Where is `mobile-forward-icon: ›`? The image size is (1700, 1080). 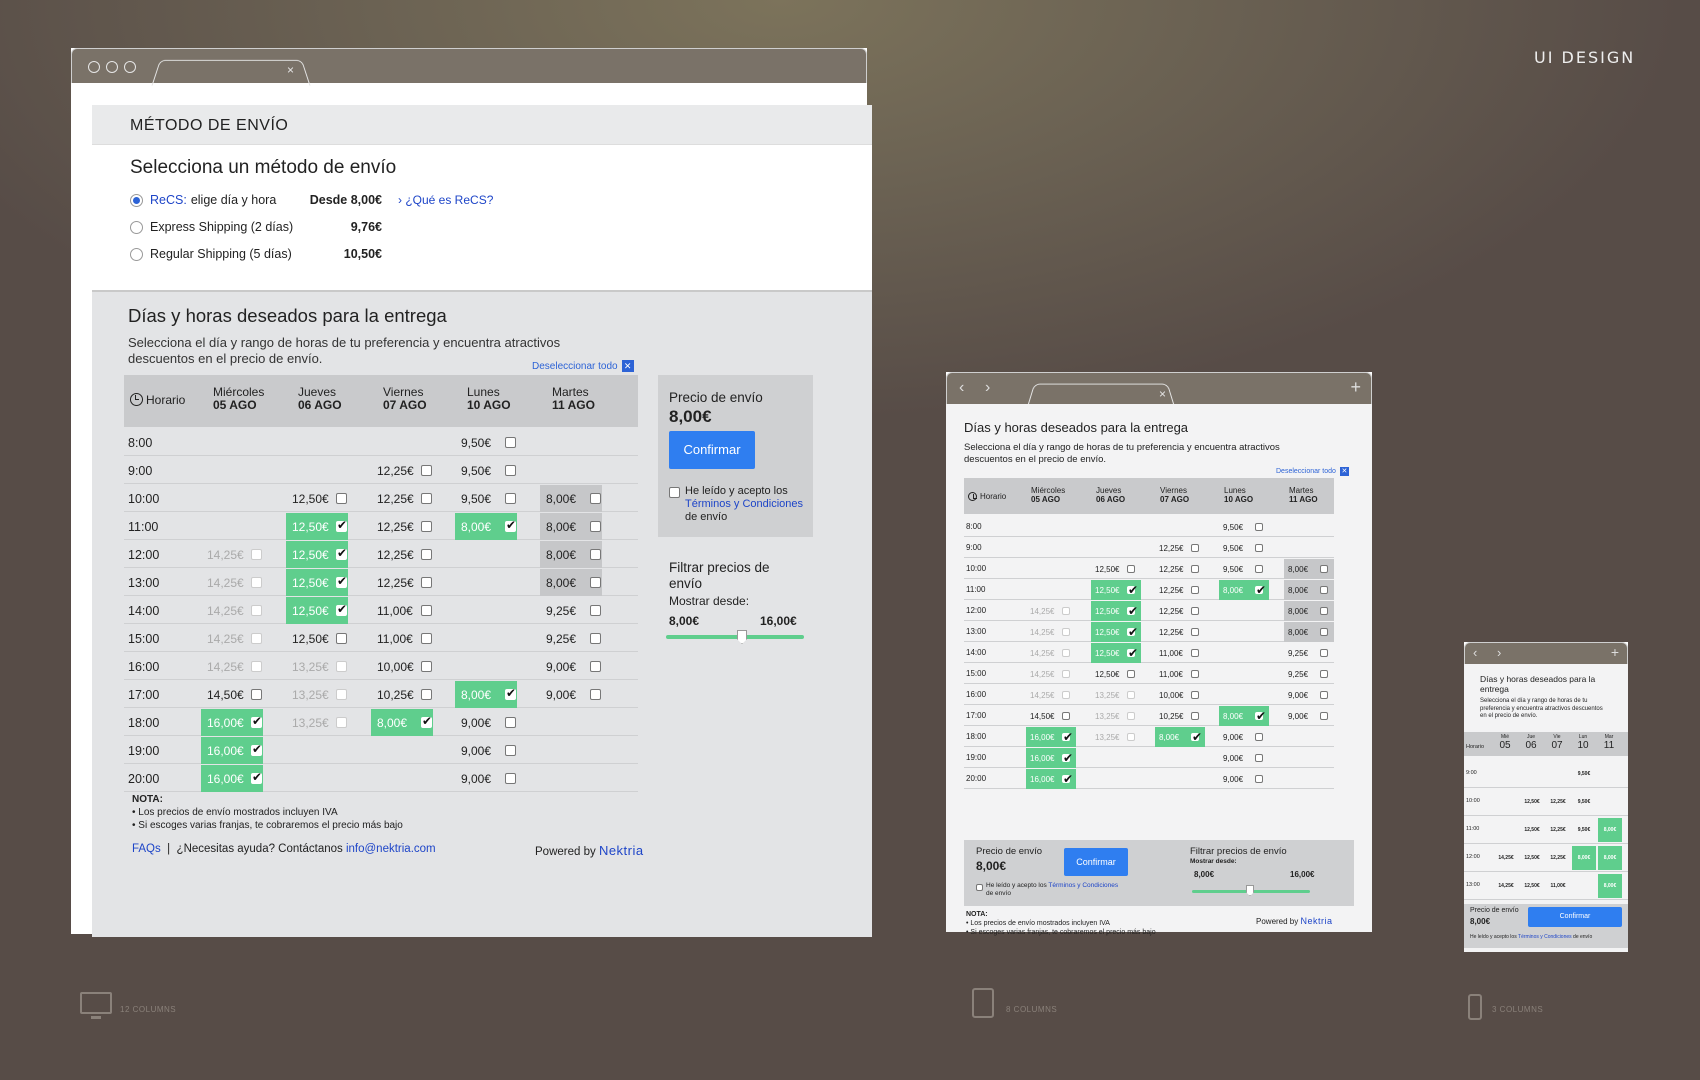 mobile-forward-icon: › is located at coordinates (1499, 652).